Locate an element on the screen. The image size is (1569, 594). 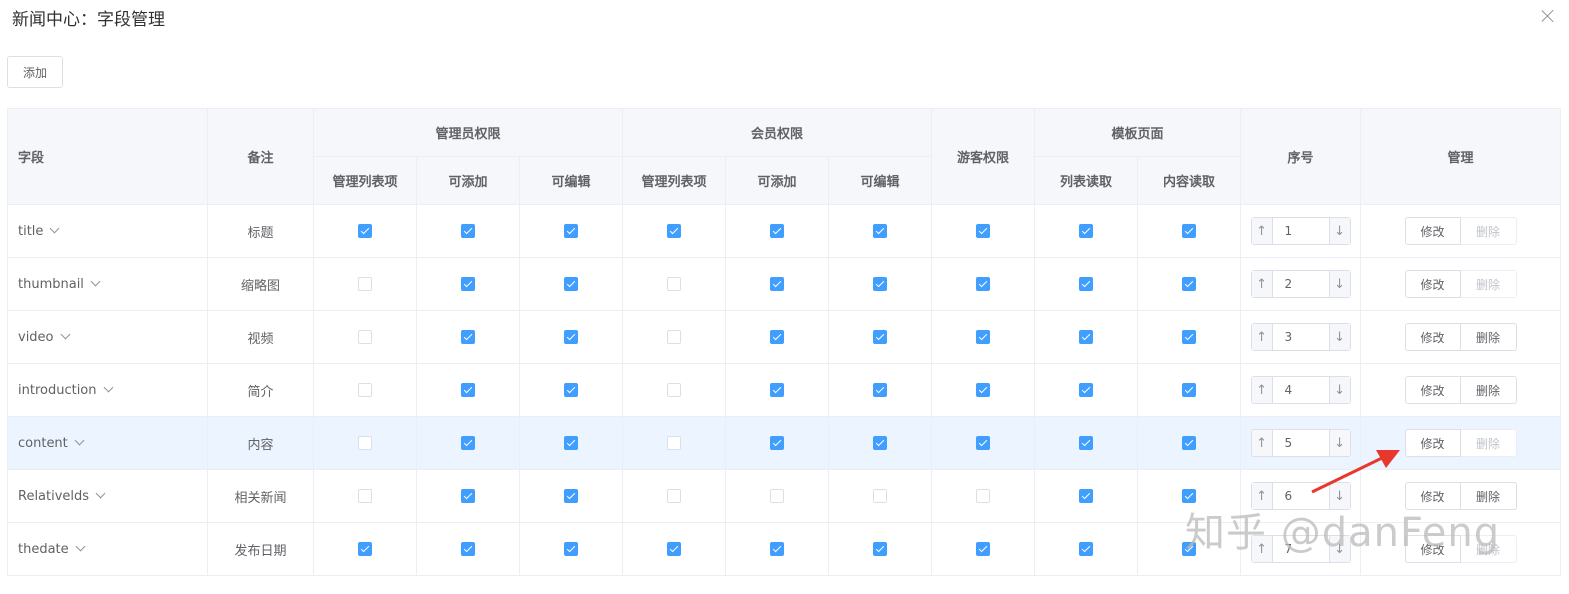
field-cell: title is located at coordinates (107, 231).